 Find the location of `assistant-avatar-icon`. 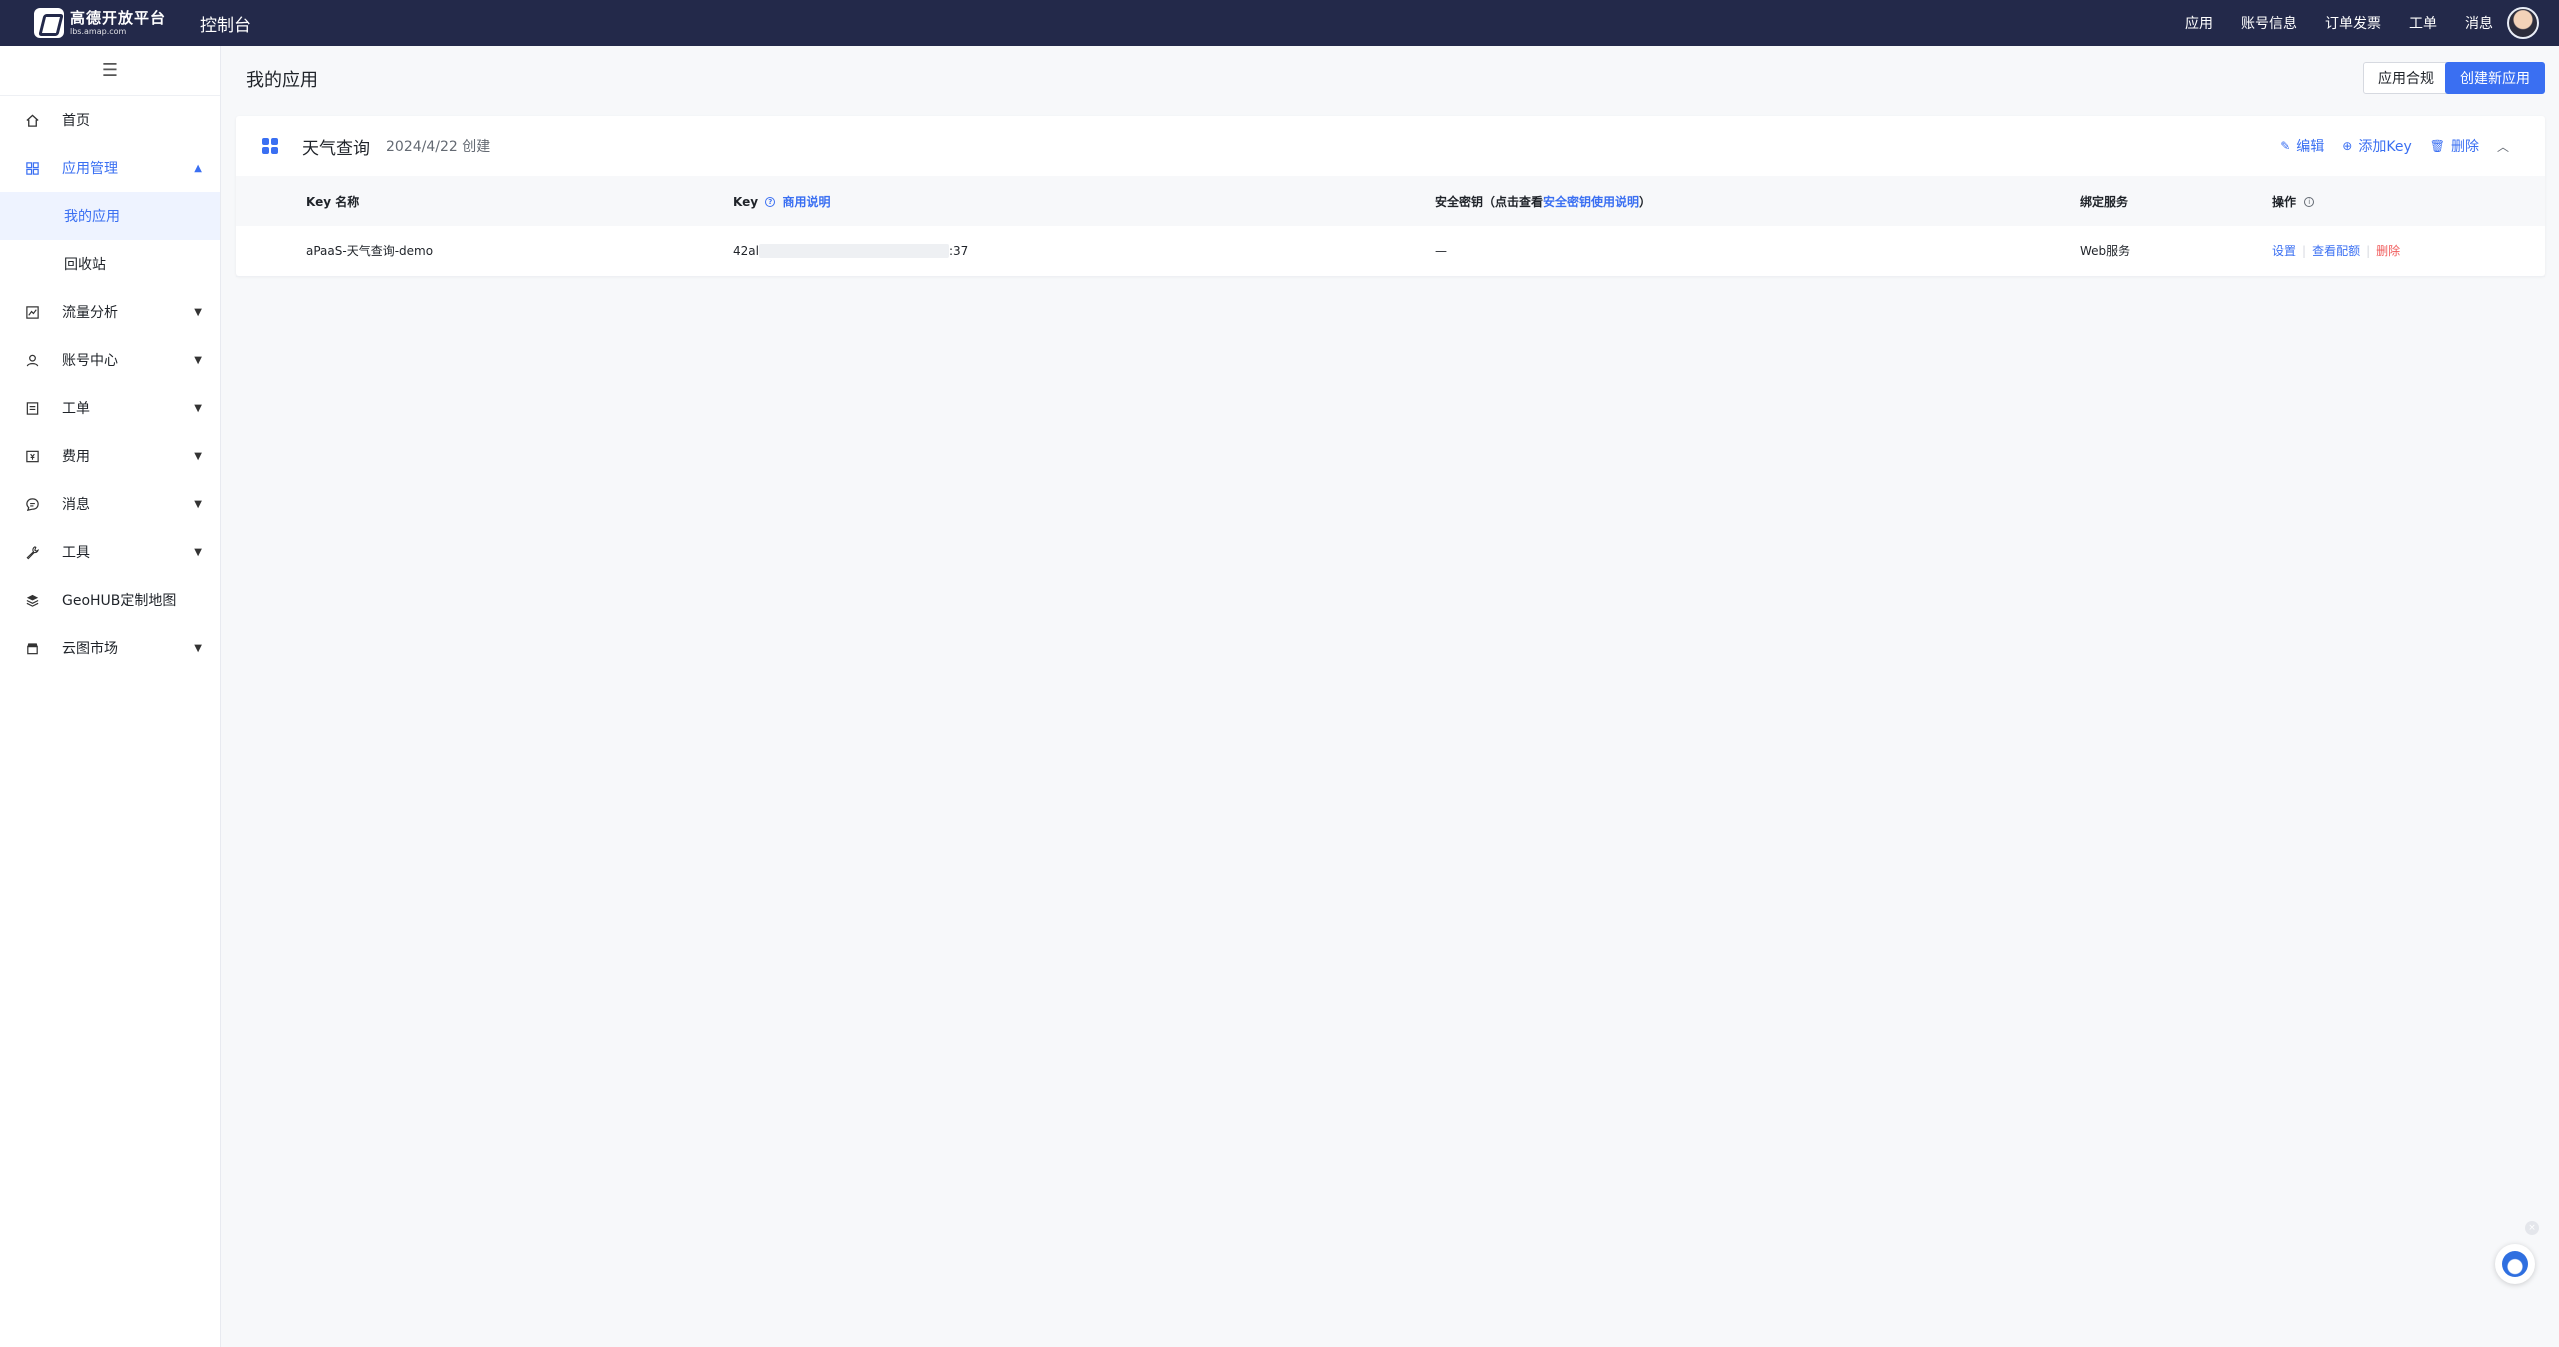

assistant-avatar-icon is located at coordinates (2515, 1264).